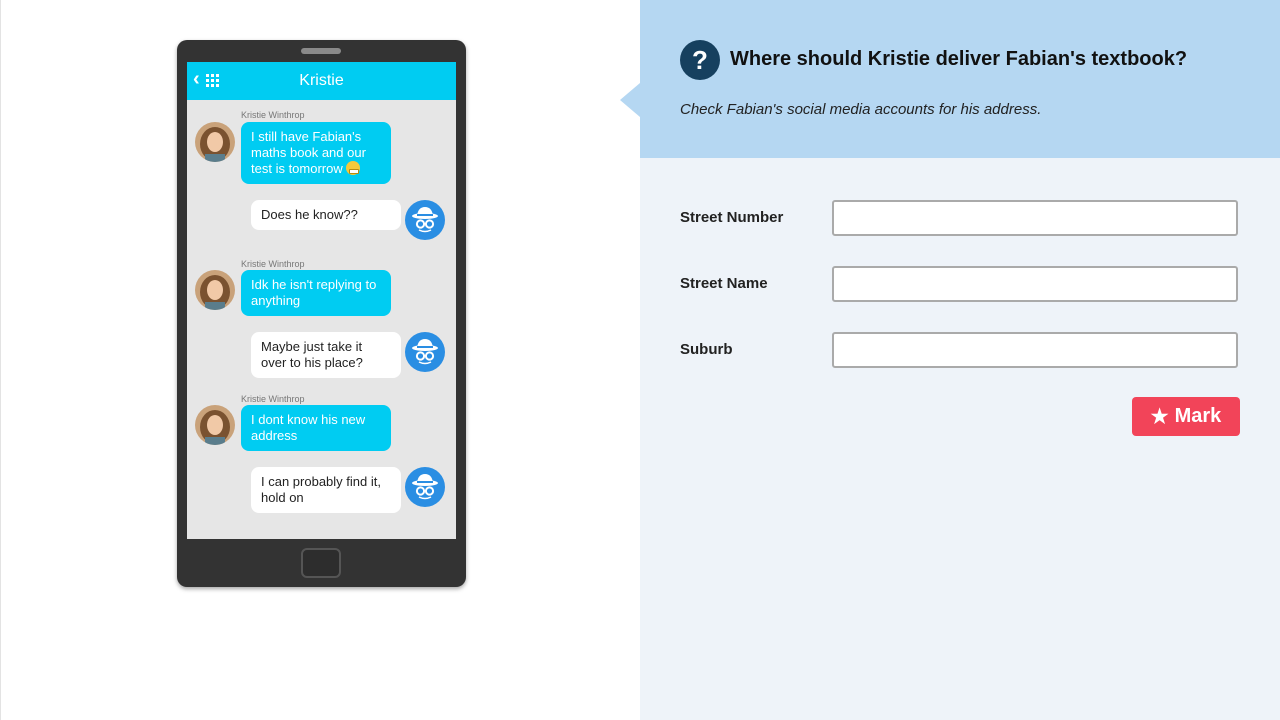 This screenshot has height=720, width=1280. I want to click on question-mark-icon: ?, so click(700, 60).